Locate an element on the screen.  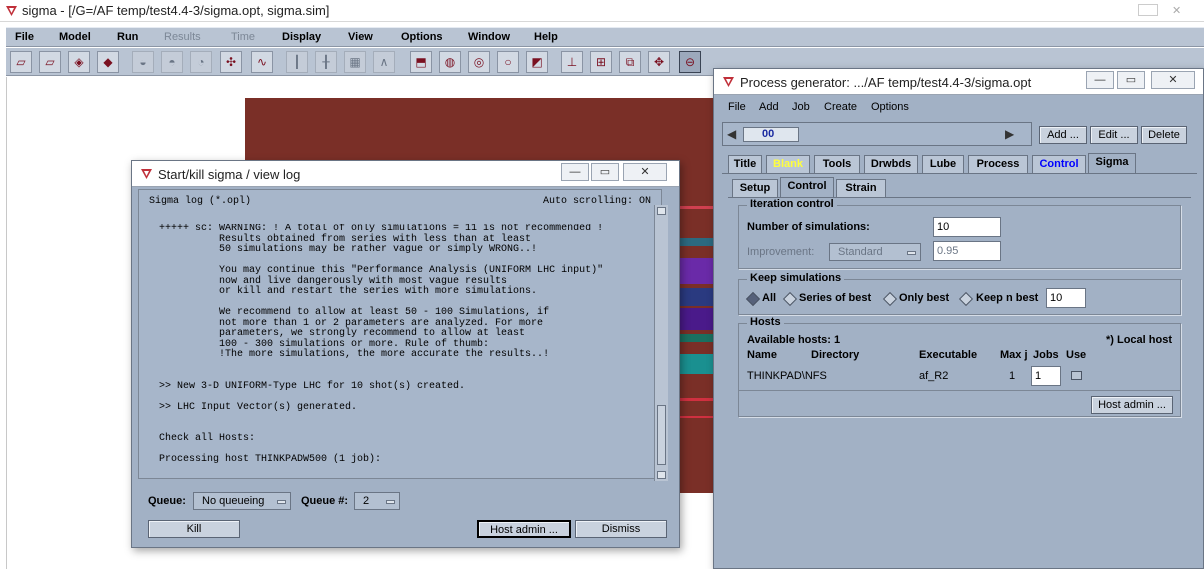
proc-maximize-button: ▭ is located at coordinates (1131, 80).